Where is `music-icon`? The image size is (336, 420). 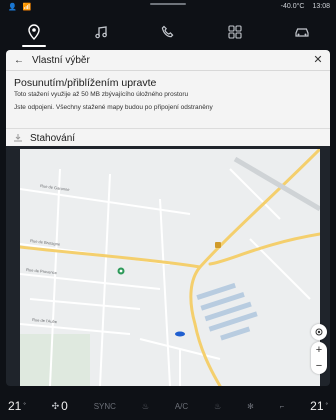 music-icon is located at coordinates (101, 32).